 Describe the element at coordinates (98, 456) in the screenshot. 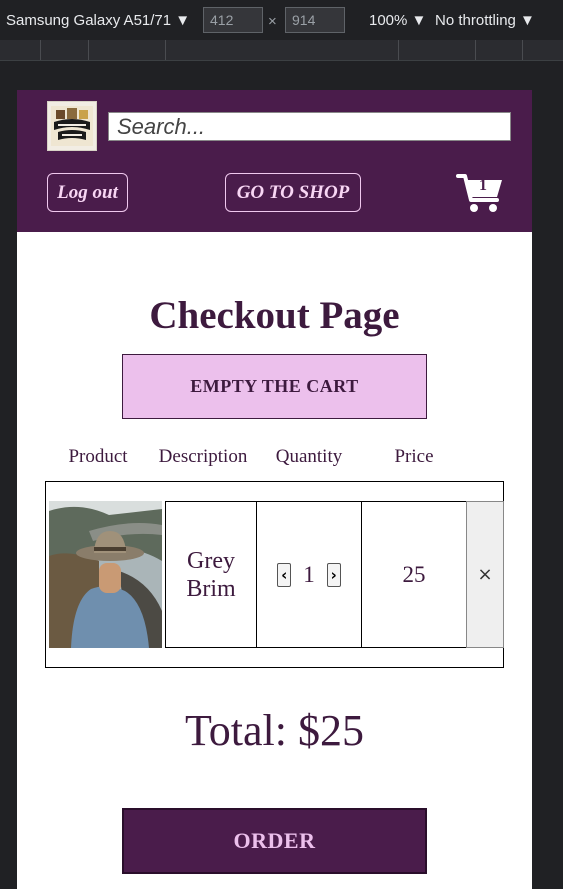

I see `column-header-product: Product` at that location.